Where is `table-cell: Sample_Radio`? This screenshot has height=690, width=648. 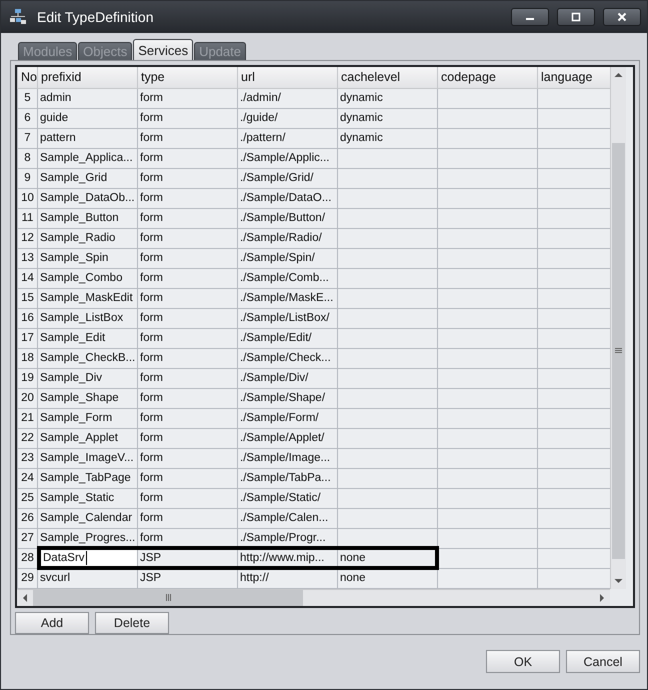
table-cell: Sample_Radio is located at coordinates (88, 238).